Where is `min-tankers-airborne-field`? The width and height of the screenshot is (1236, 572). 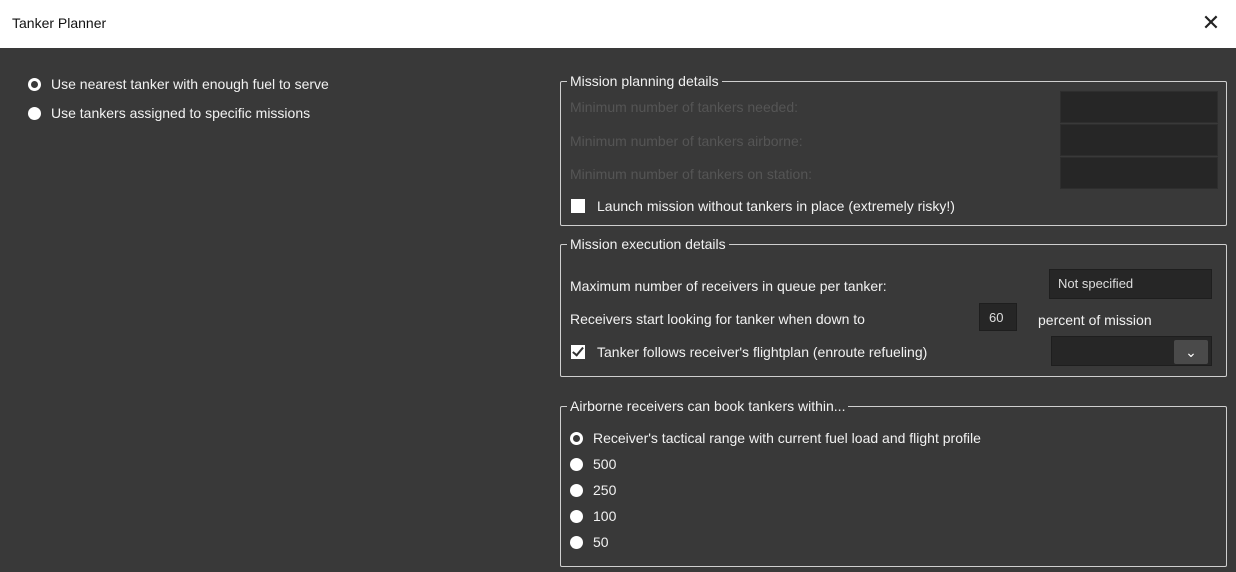 min-tankers-airborne-field is located at coordinates (1139, 140).